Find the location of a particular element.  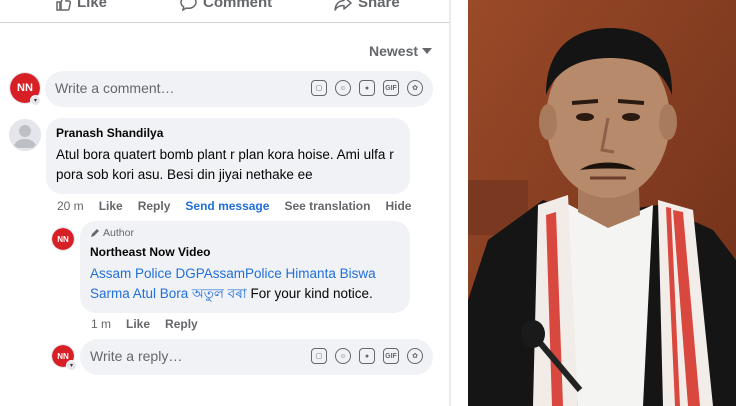

see-translation-button: See translation is located at coordinates (327, 206).